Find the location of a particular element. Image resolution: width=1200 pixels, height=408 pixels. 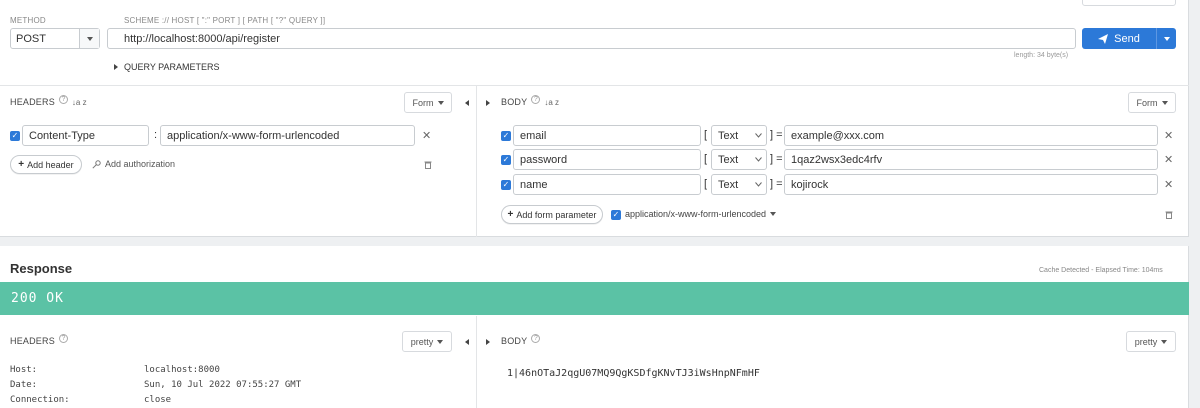

key-icon is located at coordinates (96, 164).